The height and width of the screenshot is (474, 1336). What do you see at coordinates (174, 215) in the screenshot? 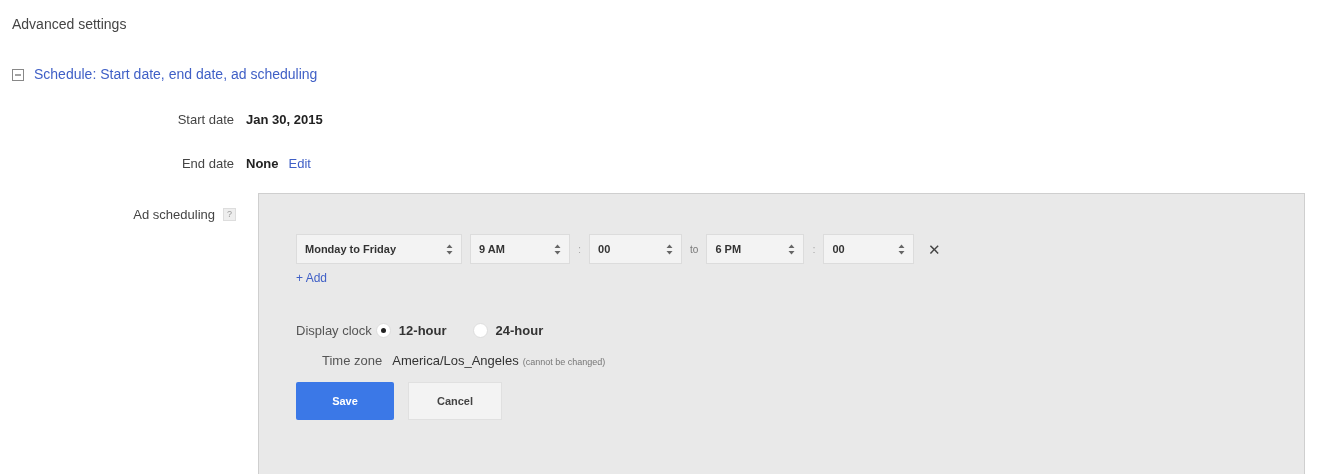
I see `field-label: Ad scheduling` at bounding box center [174, 215].